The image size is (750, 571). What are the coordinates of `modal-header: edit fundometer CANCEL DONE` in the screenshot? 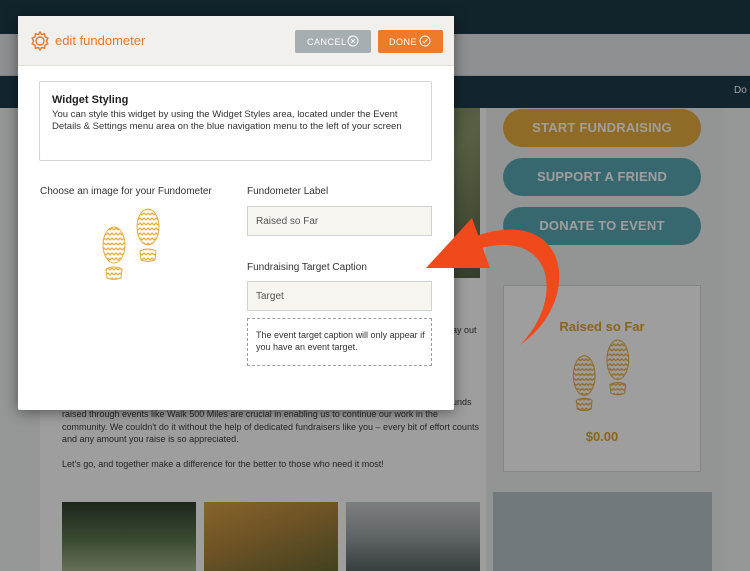 It's located at (236, 41).